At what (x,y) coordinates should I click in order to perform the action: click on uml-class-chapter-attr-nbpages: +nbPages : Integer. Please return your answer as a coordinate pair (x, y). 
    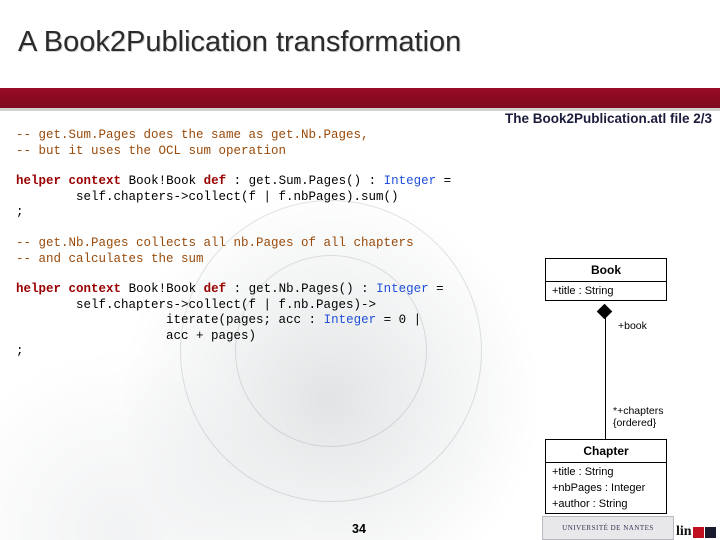
    Looking at the image, I should click on (599, 488).